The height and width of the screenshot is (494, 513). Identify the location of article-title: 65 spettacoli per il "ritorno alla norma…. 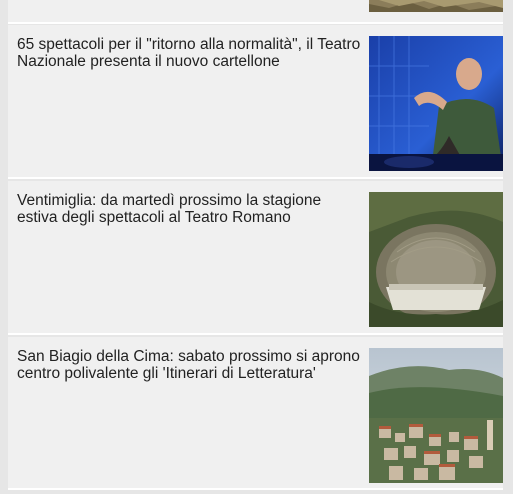
(189, 53).